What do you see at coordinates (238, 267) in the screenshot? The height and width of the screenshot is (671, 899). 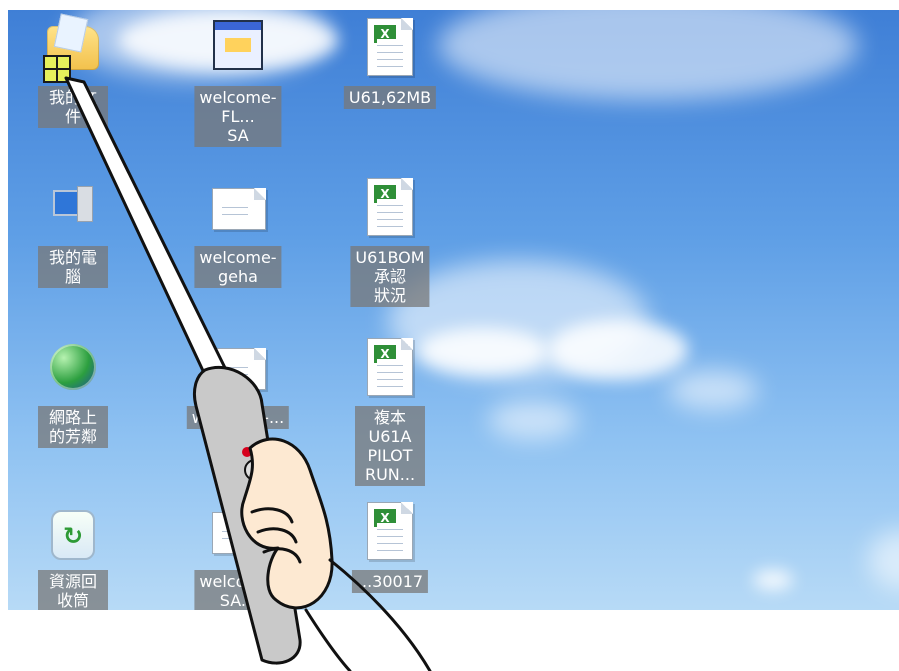 I see `icon-label: welcome-geha` at bounding box center [238, 267].